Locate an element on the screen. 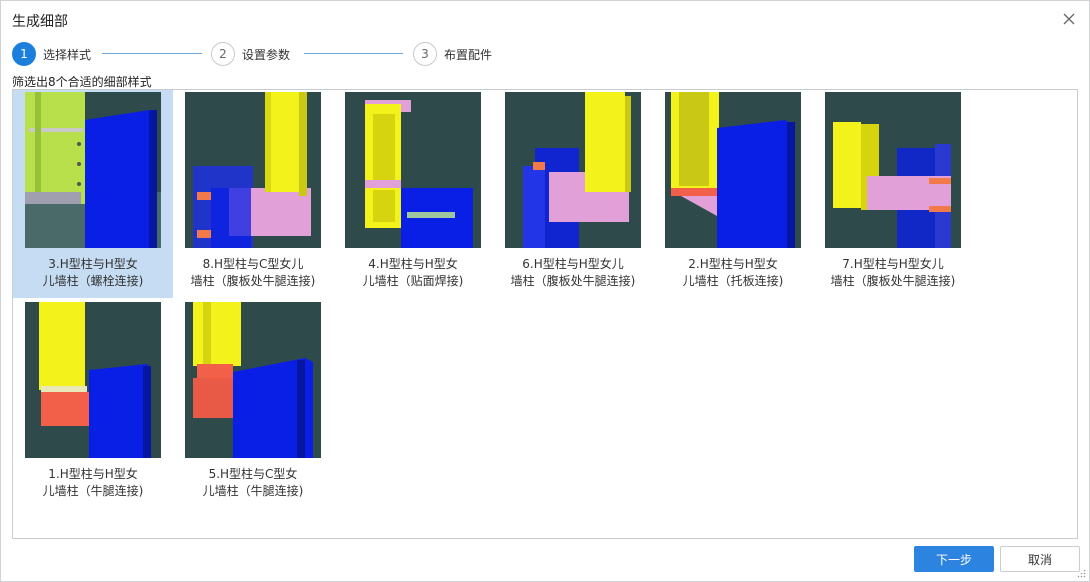 Image resolution: width=1090 pixels, height=582 pixels. next-button: 下一步 is located at coordinates (954, 559).